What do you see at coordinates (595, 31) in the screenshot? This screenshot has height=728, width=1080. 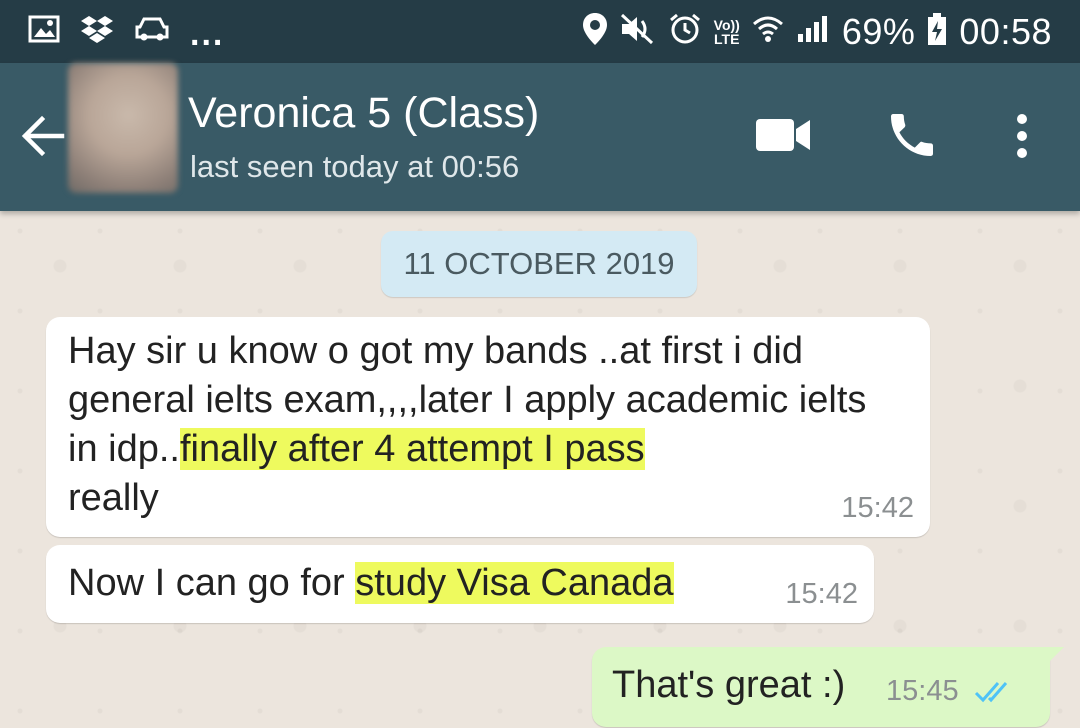 I see `location-icon` at bounding box center [595, 31].